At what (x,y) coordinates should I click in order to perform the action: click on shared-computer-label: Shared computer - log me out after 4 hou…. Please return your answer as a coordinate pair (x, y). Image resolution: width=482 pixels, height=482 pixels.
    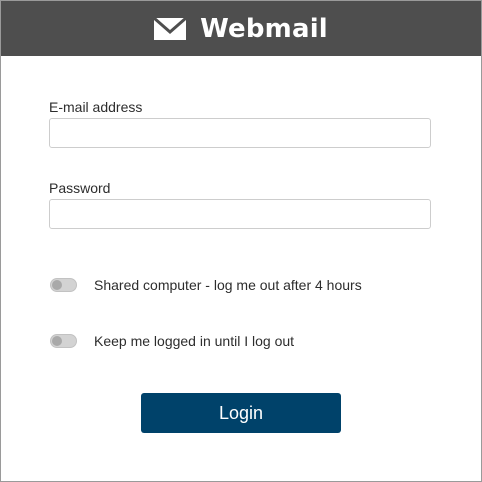
    Looking at the image, I should click on (228, 285).